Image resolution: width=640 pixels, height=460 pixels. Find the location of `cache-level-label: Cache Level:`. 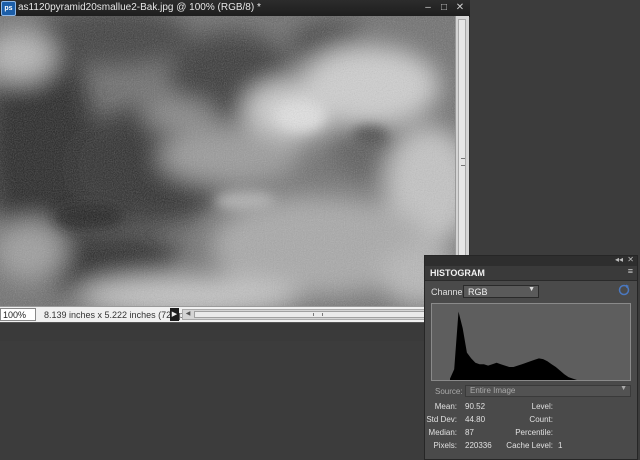

cache-level-label: Cache Level: is located at coordinates (529, 445).